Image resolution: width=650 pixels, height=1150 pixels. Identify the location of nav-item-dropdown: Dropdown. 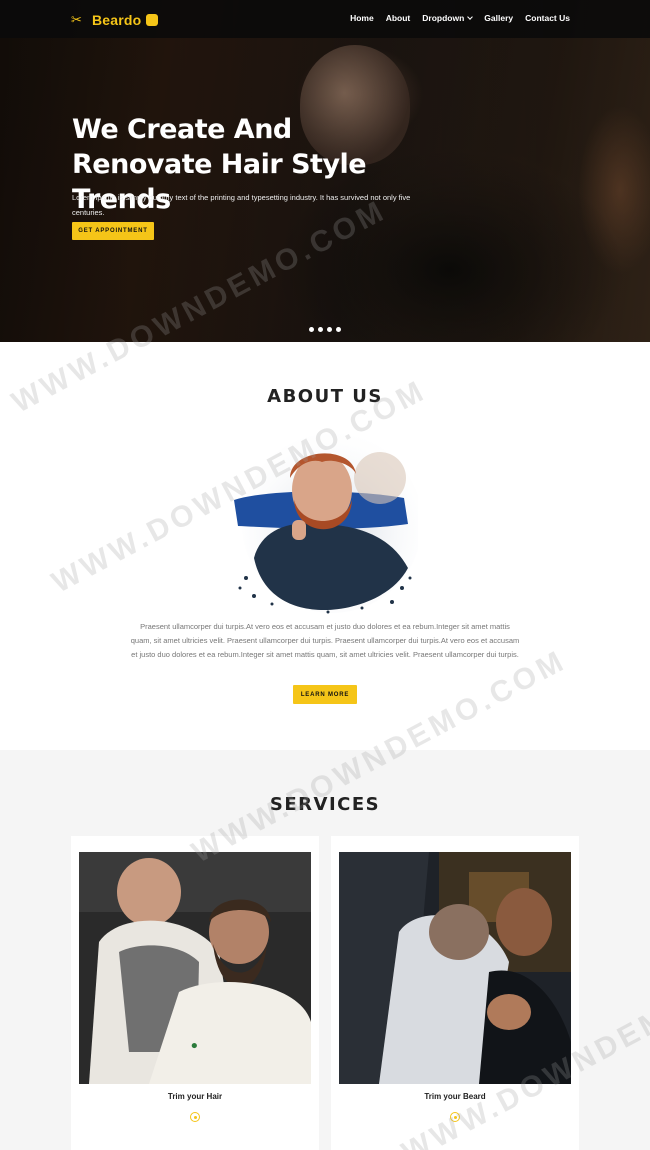
(448, 18).